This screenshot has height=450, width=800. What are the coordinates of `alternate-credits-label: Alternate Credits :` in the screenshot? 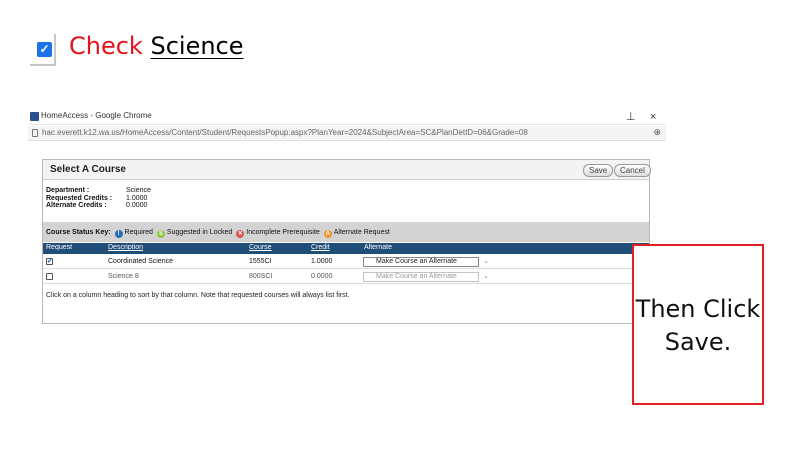 It's located at (76, 205).